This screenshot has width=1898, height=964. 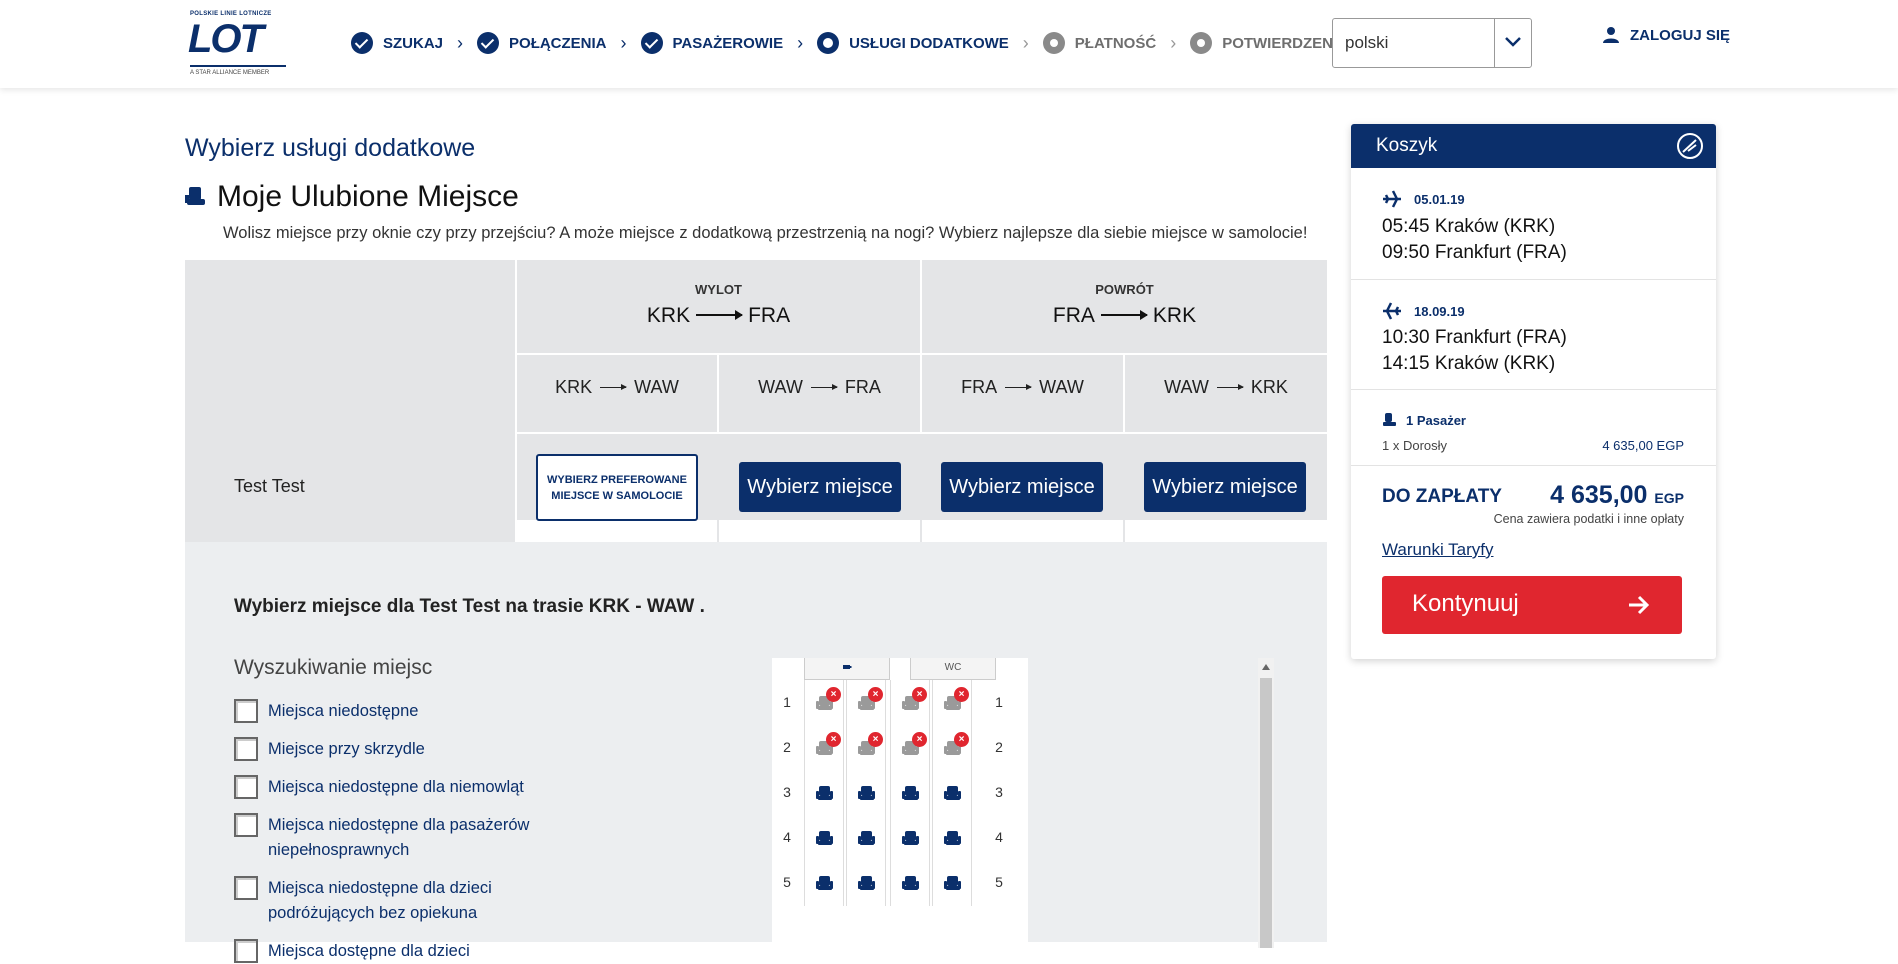 What do you see at coordinates (1226, 394) in the screenshot?
I see `segment-header: WAW KRK` at bounding box center [1226, 394].